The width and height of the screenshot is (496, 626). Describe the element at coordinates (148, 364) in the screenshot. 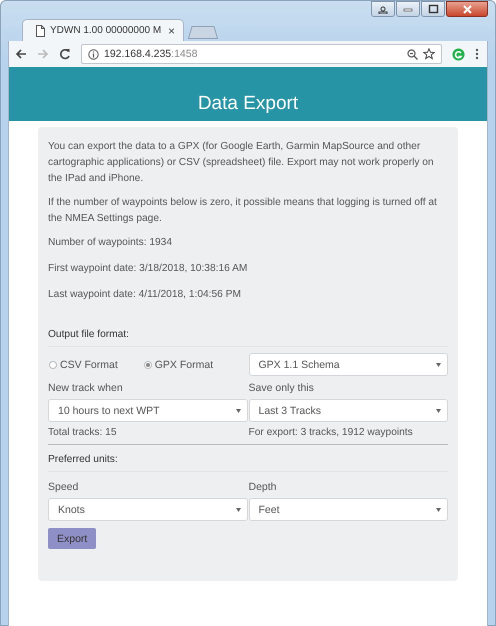

I see `radio-selected-icon` at that location.